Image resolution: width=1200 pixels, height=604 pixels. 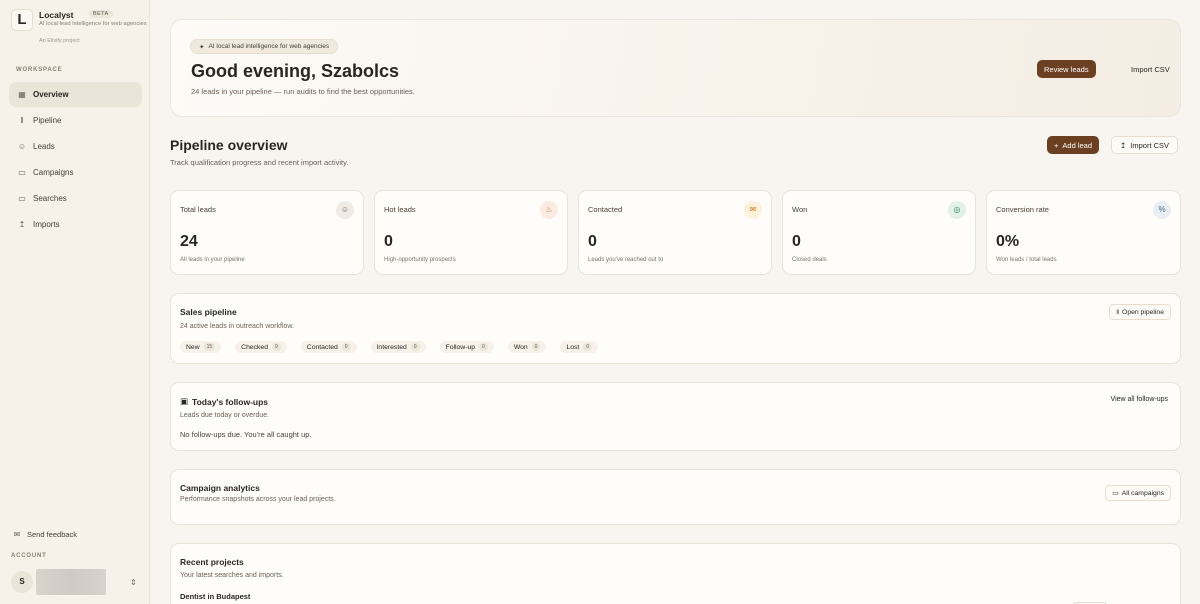 I want to click on beta-badge: BETA, so click(x=101, y=14).